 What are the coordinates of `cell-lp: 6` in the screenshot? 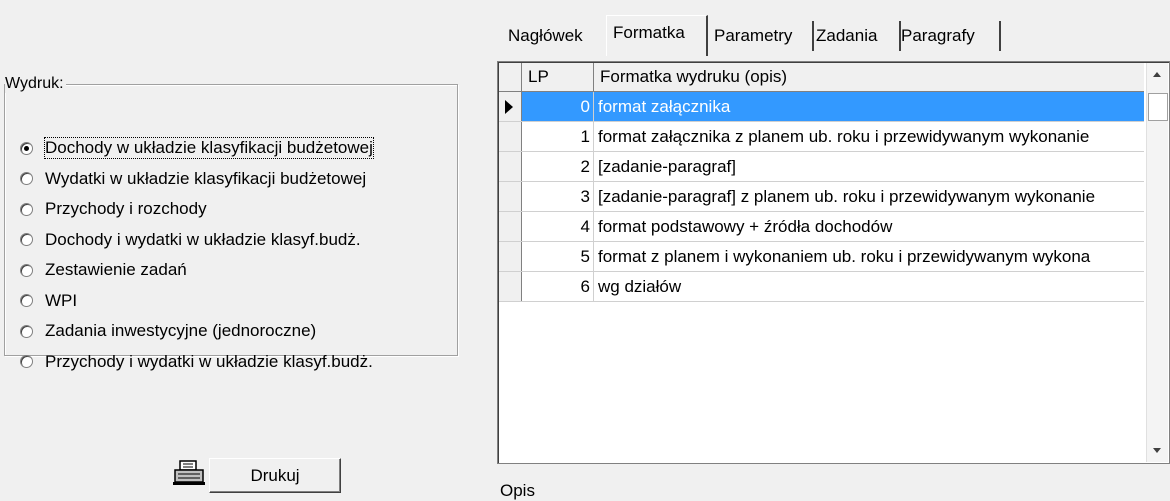 It's located at (558, 286).